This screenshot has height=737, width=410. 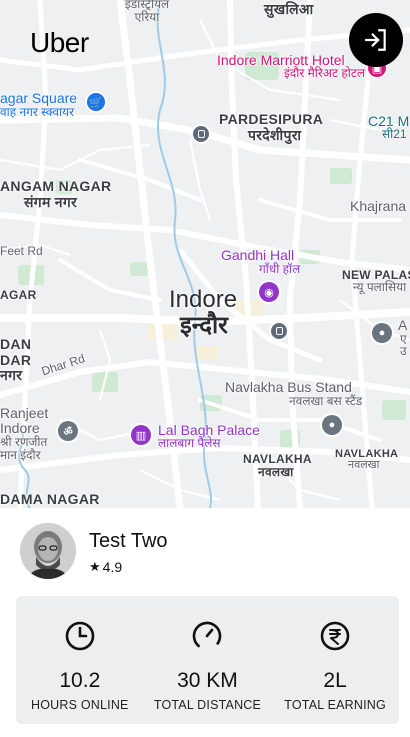 I want to click on location-pin-icon: ●, so click(x=382, y=333).